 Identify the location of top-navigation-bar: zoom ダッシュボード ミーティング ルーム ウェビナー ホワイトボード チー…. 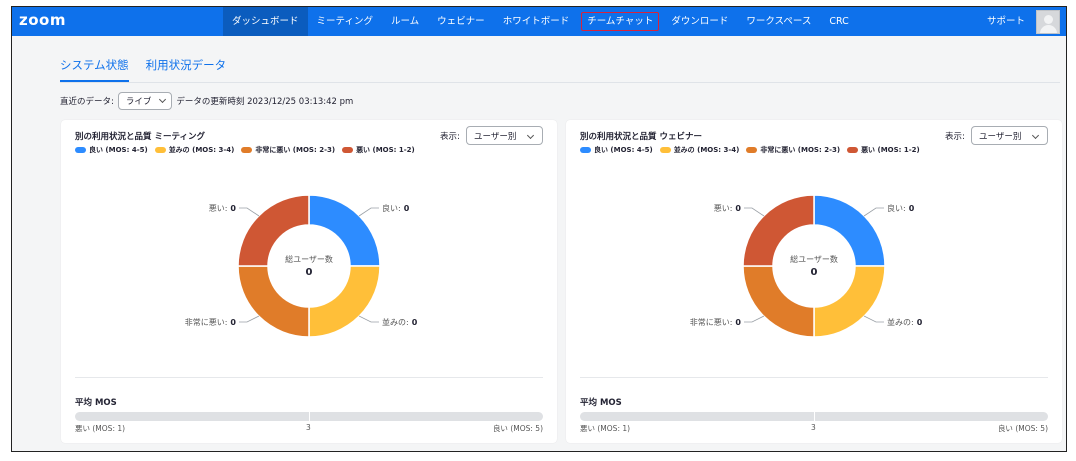
(539, 21).